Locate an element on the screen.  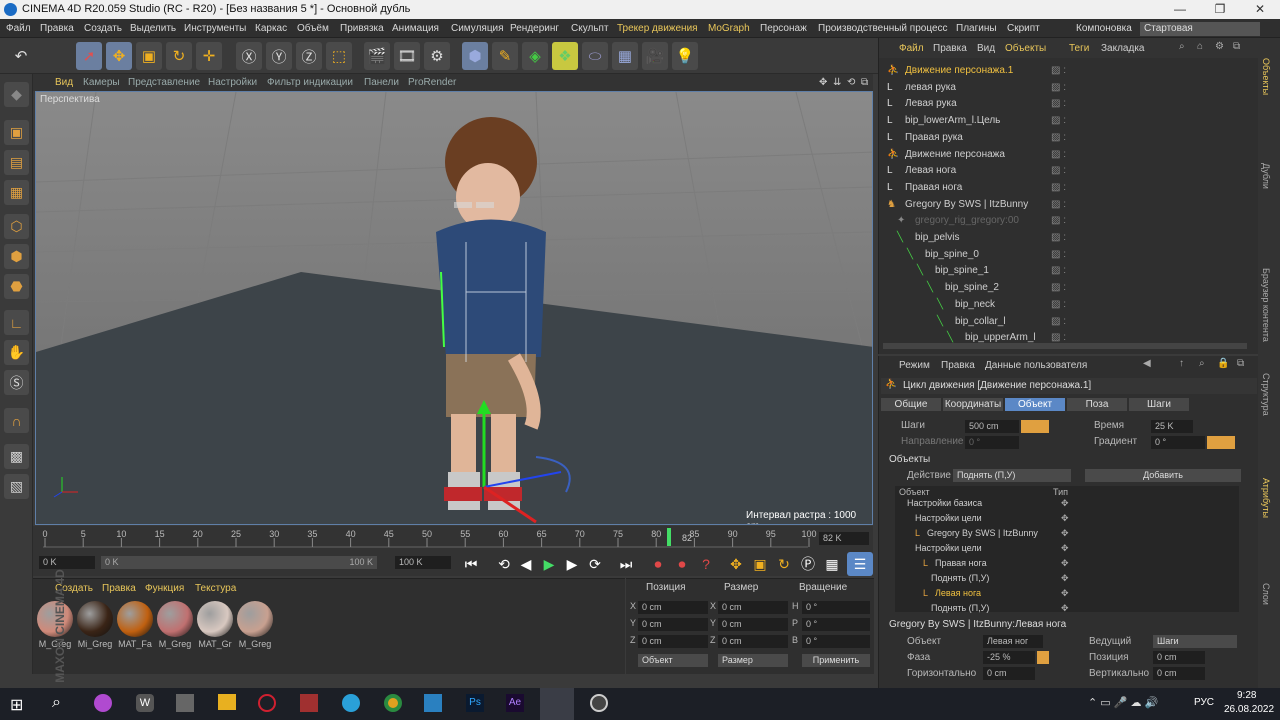
menu-file: Файл is located at coordinates (18, 28).